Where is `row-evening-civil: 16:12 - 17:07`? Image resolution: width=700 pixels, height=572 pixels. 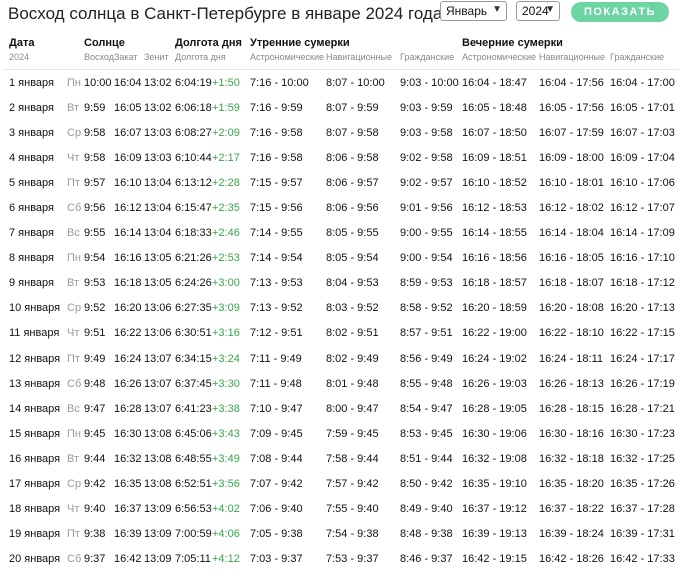 row-evening-civil: 16:12 - 17:07 is located at coordinates (642, 208).